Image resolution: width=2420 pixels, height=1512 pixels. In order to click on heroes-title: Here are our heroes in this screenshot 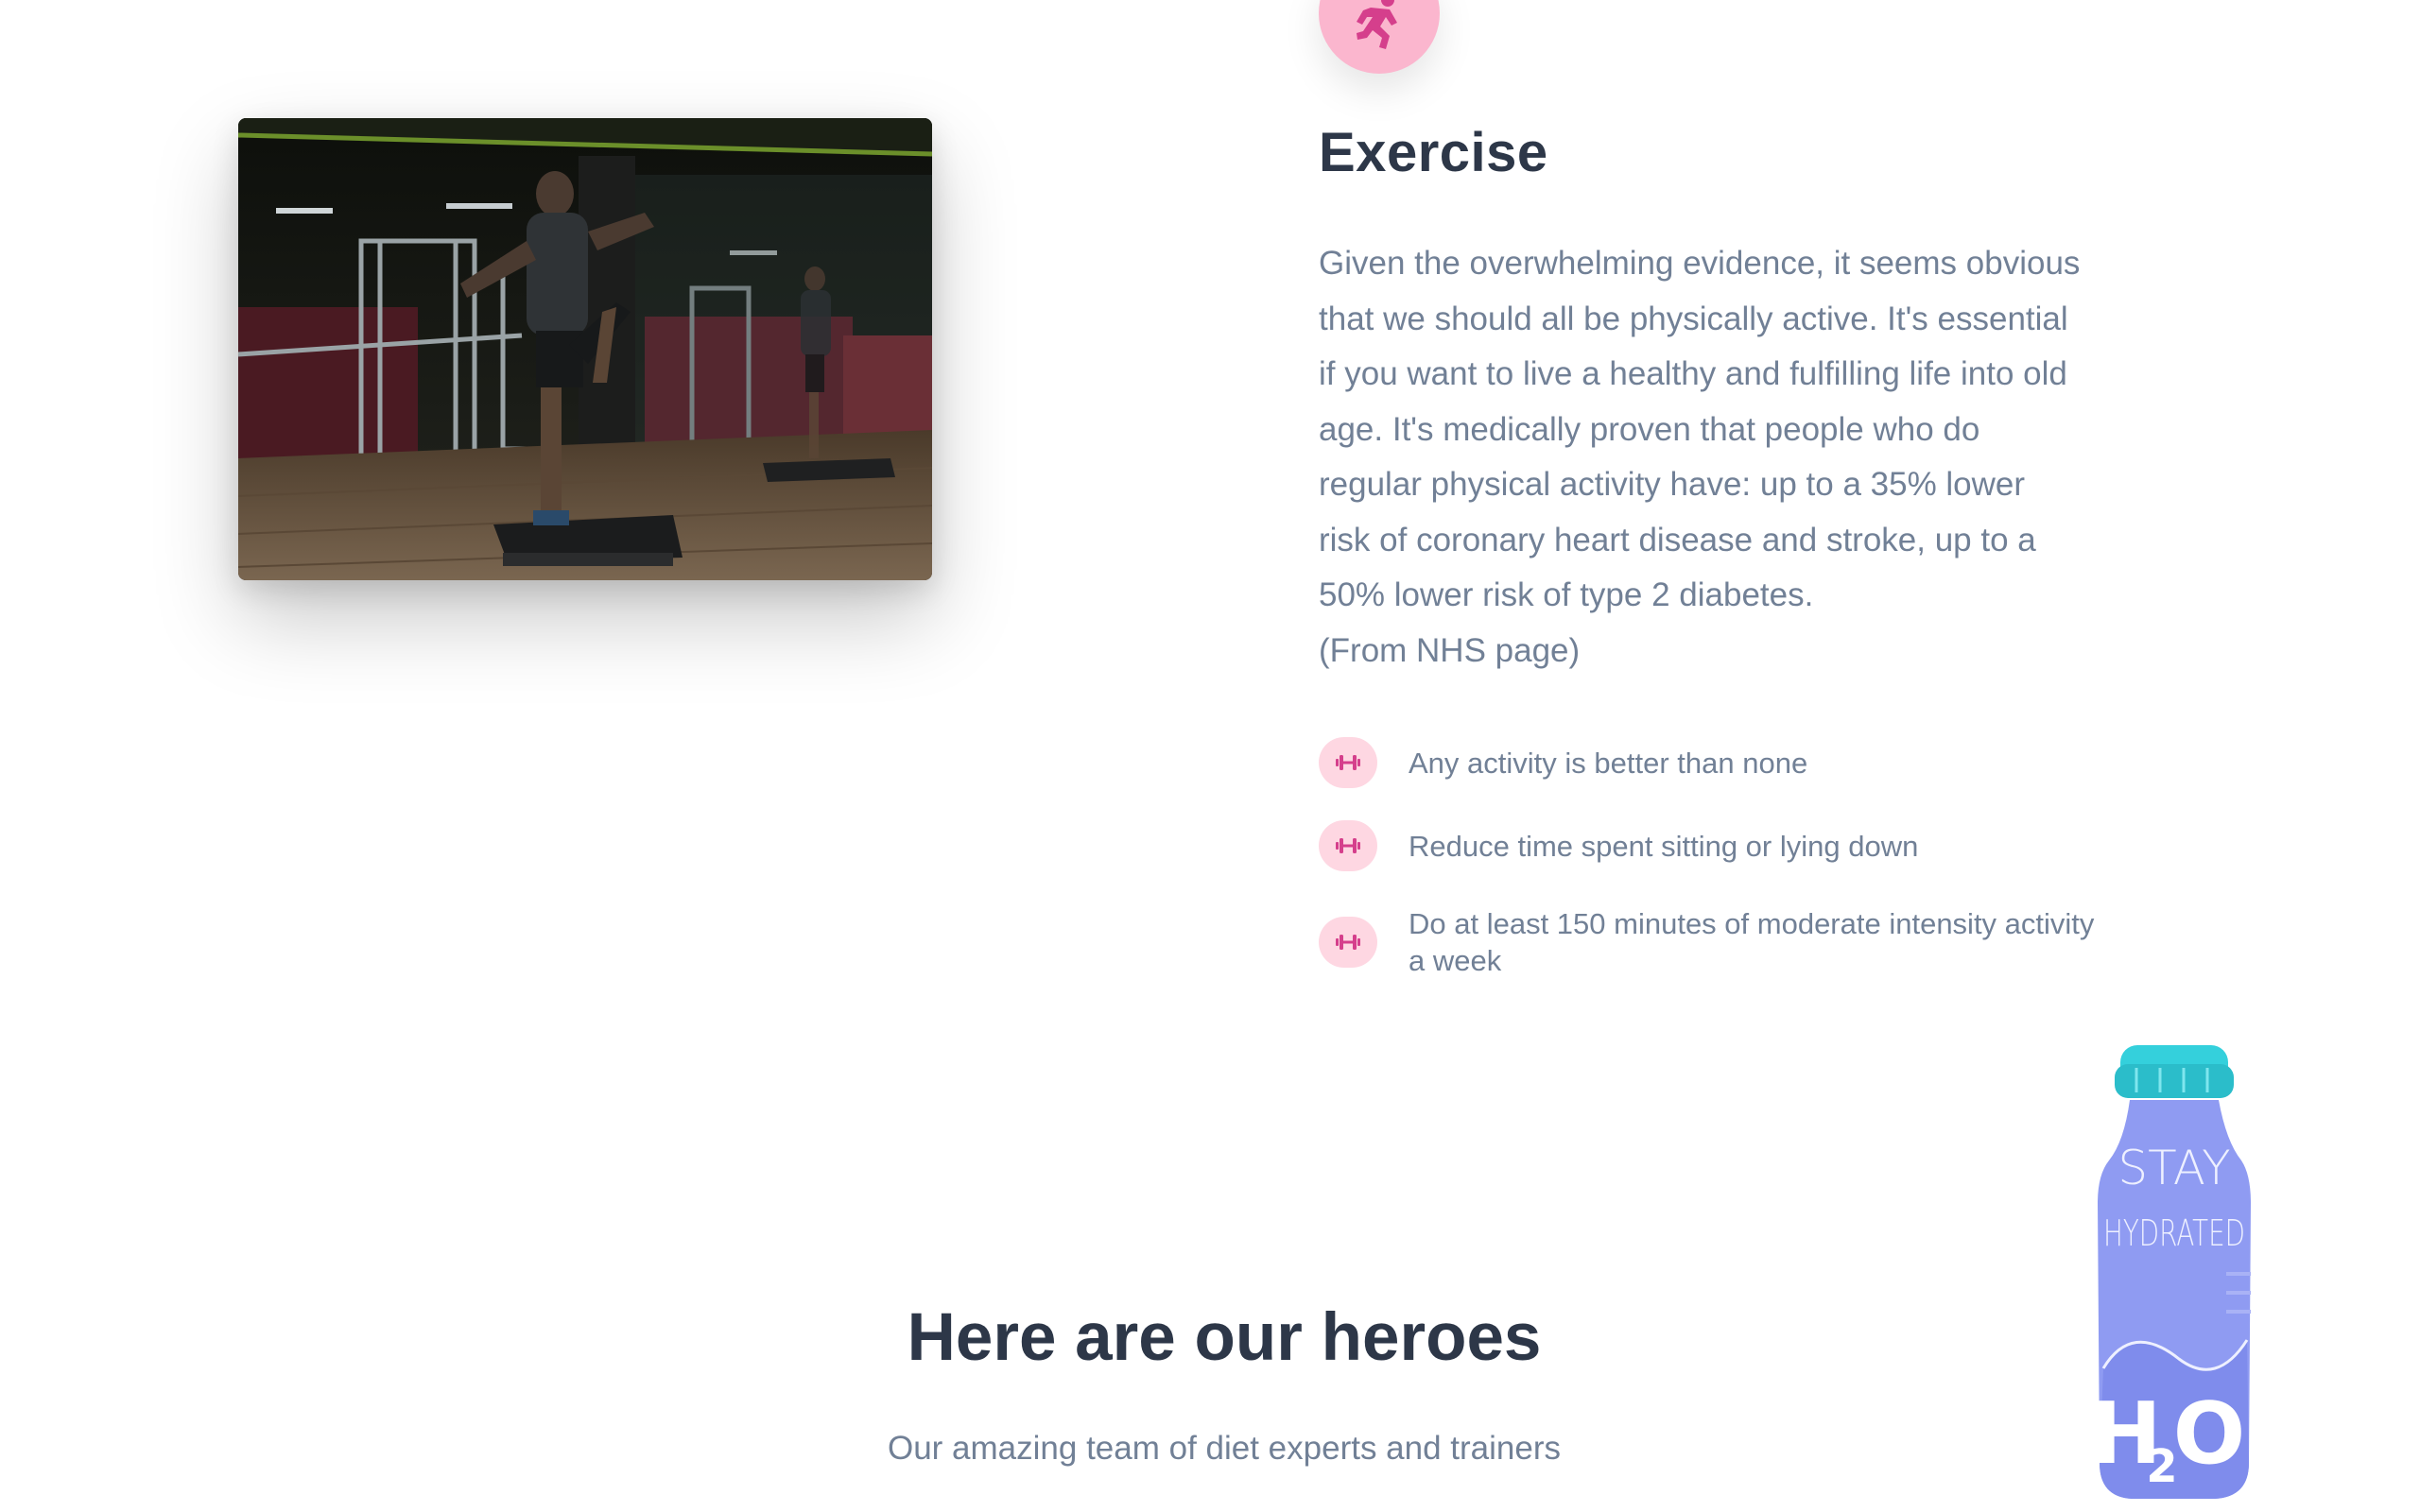, I will do `click(1224, 1337)`.